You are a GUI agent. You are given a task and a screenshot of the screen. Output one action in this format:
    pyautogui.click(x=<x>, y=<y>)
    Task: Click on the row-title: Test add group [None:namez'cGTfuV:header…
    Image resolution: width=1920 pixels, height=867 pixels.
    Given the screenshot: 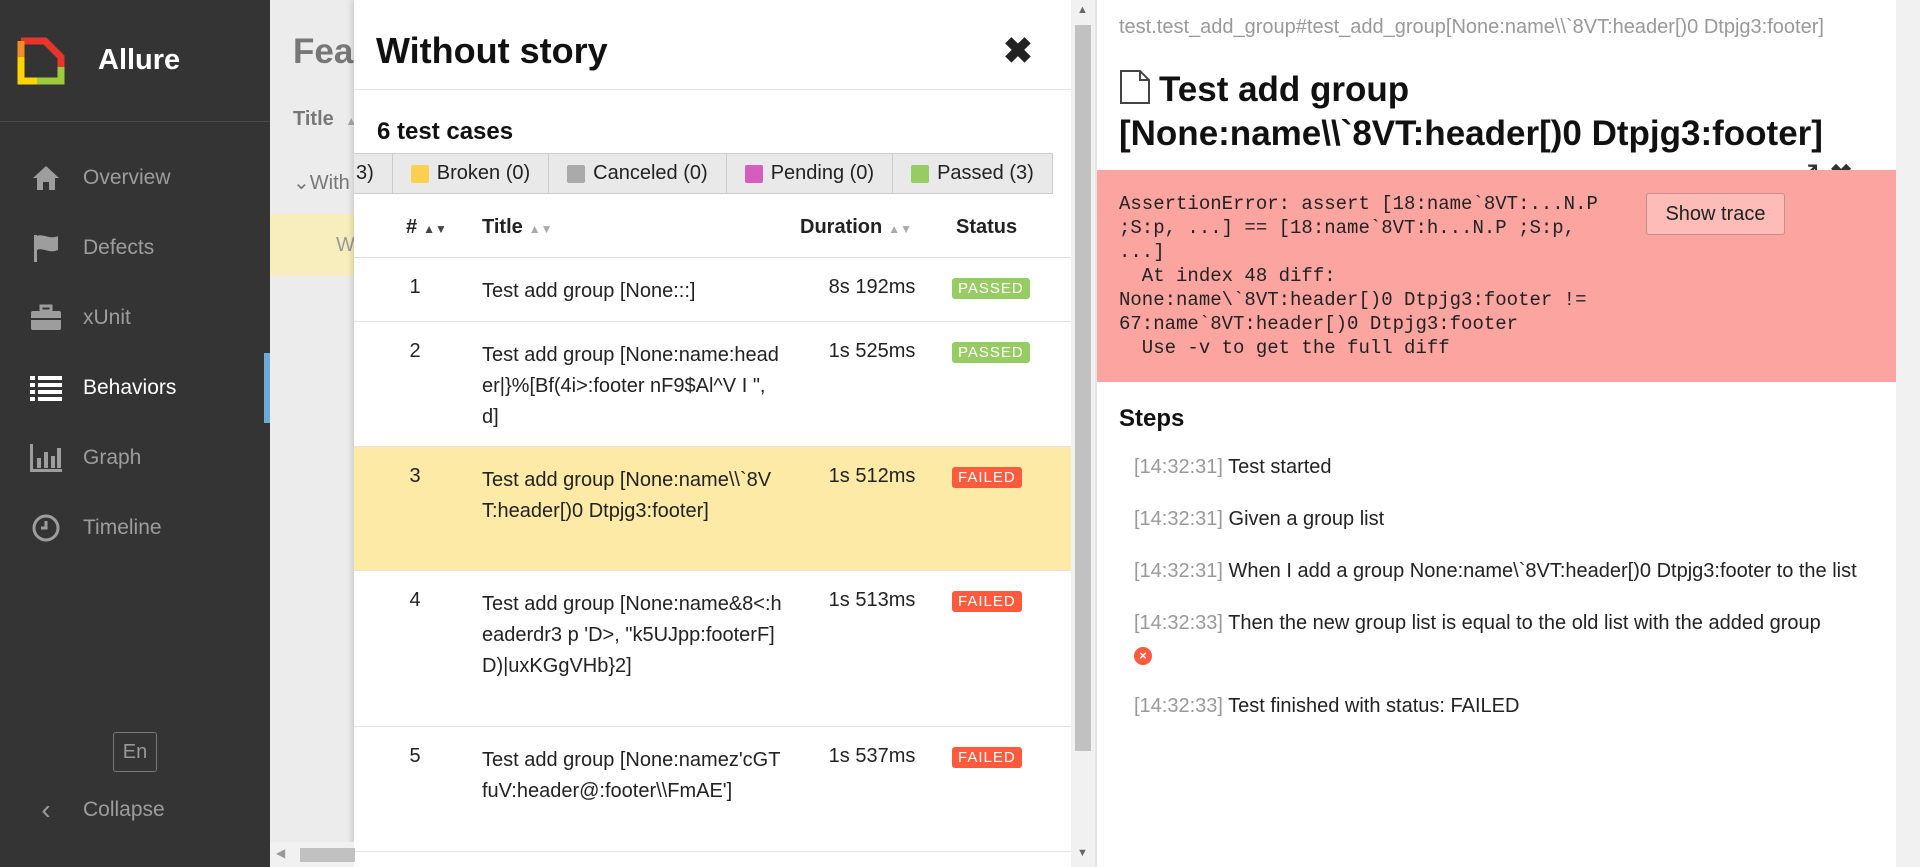 What is the action you would take?
    pyautogui.click(x=631, y=775)
    